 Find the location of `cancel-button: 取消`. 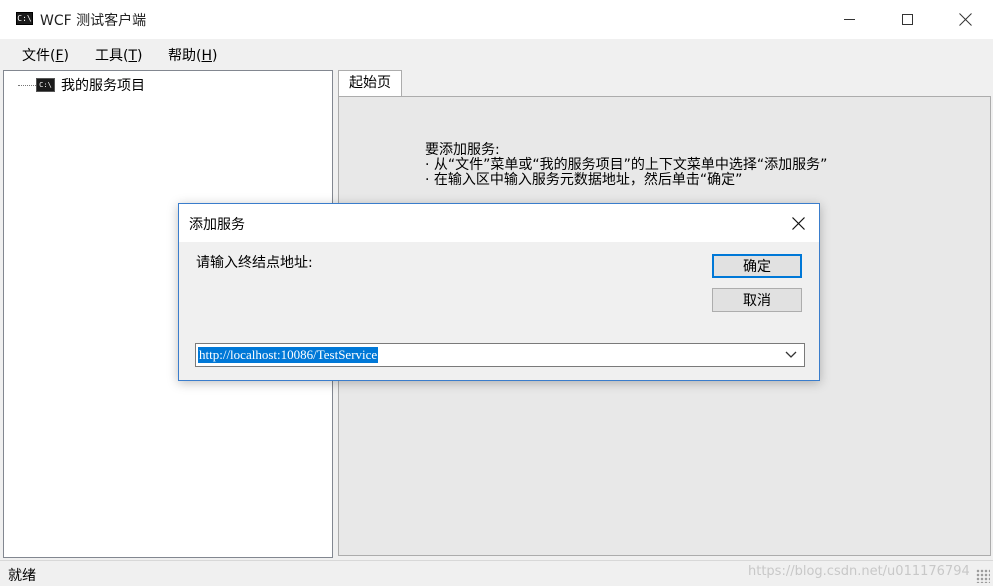

cancel-button: 取消 is located at coordinates (757, 300).